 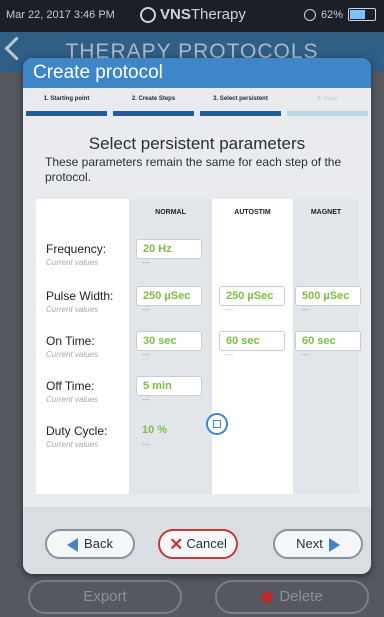 I want to click on delete-label: Delete, so click(x=301, y=596).